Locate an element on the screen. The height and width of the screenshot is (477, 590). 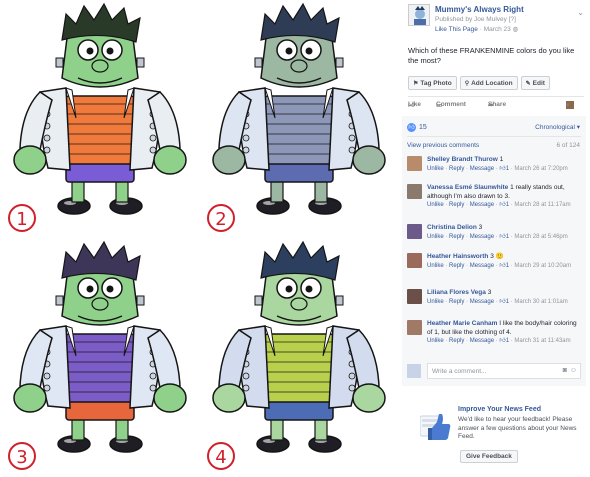
view-previous-comments-link: View previous comments is located at coordinates (443, 145).